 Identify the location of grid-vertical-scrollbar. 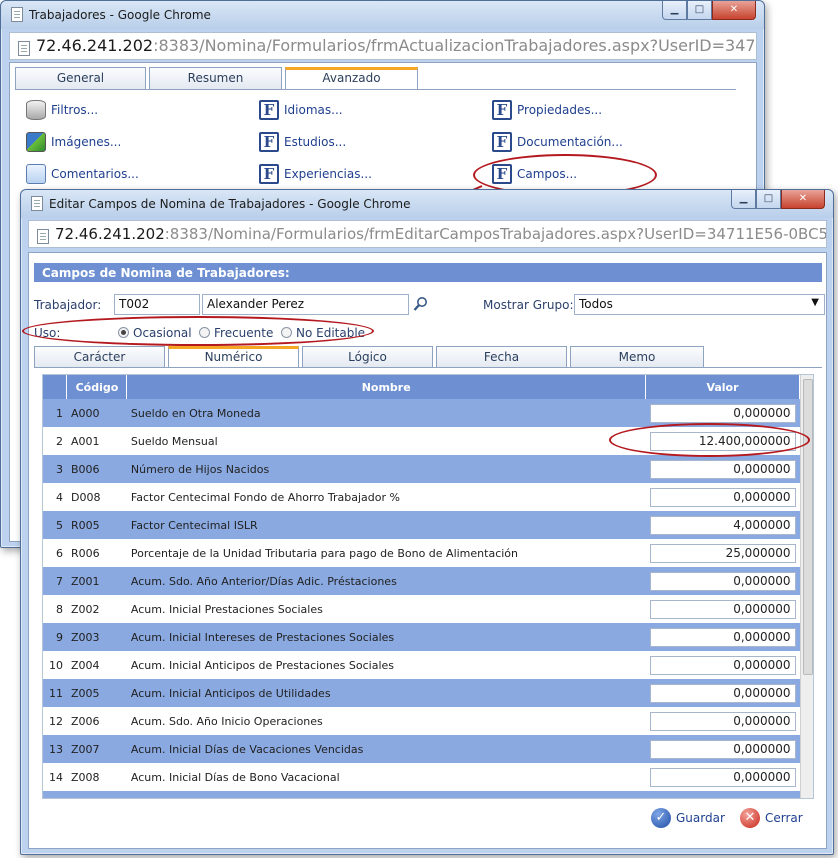
(806, 586).